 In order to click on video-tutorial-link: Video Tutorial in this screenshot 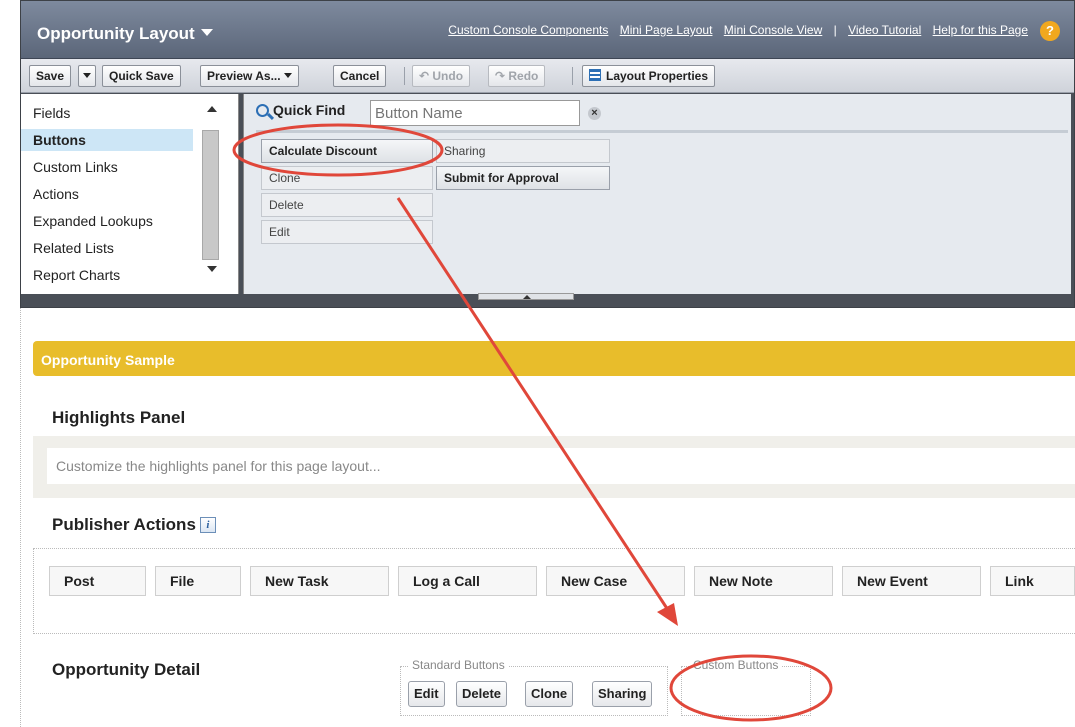, I will do `click(884, 30)`.